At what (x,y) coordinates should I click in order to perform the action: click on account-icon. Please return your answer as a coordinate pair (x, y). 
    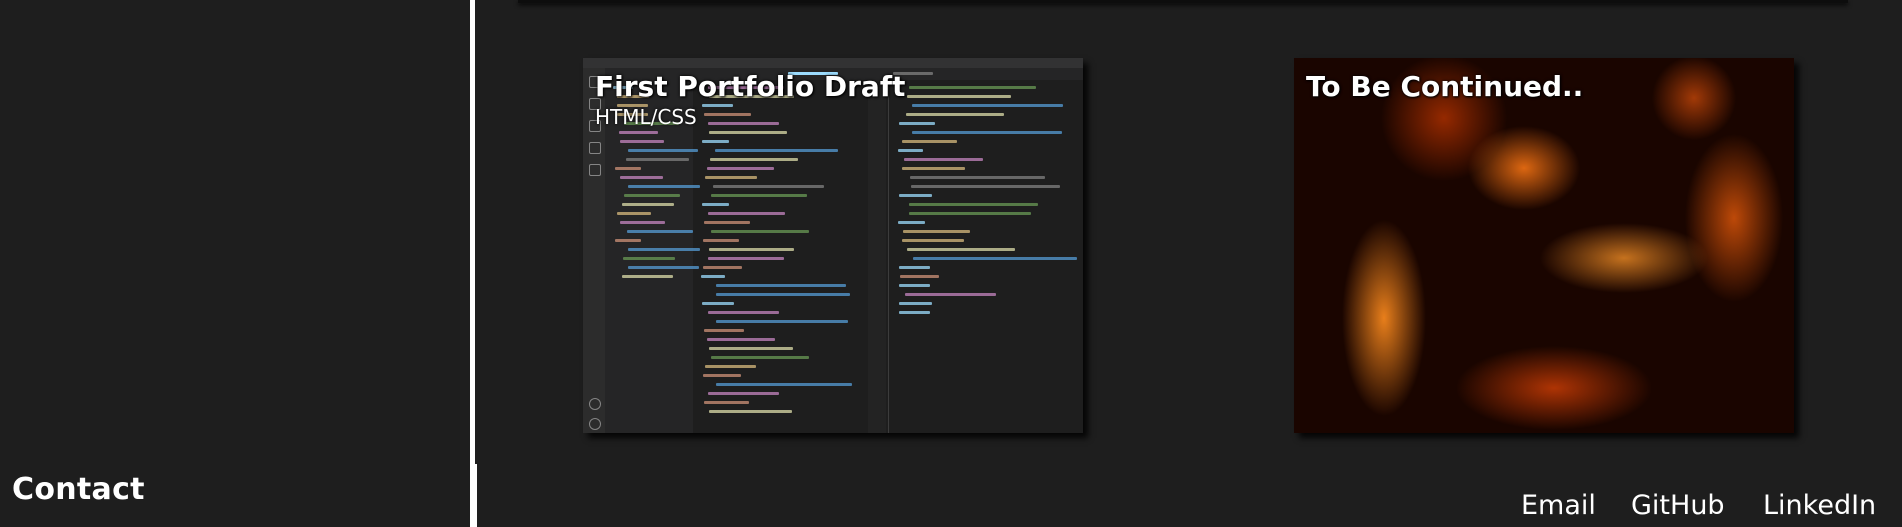
    Looking at the image, I should click on (595, 404).